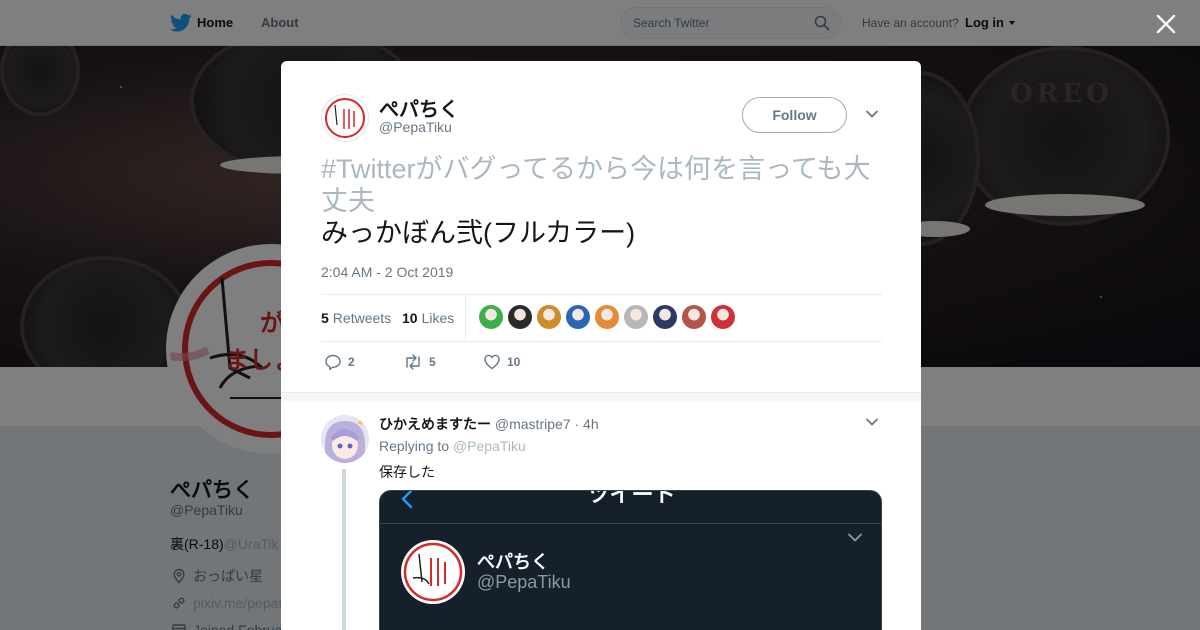 This screenshot has width=1200, height=630. What do you see at coordinates (478, 233) in the screenshot?
I see `tweet-body: みっかぼん弐(フルカラー)` at bounding box center [478, 233].